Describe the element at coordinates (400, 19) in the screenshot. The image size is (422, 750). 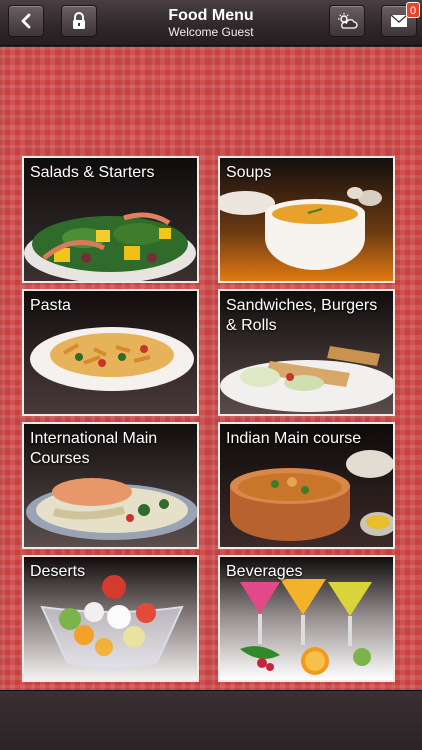
I see `mail-button: 0` at that location.